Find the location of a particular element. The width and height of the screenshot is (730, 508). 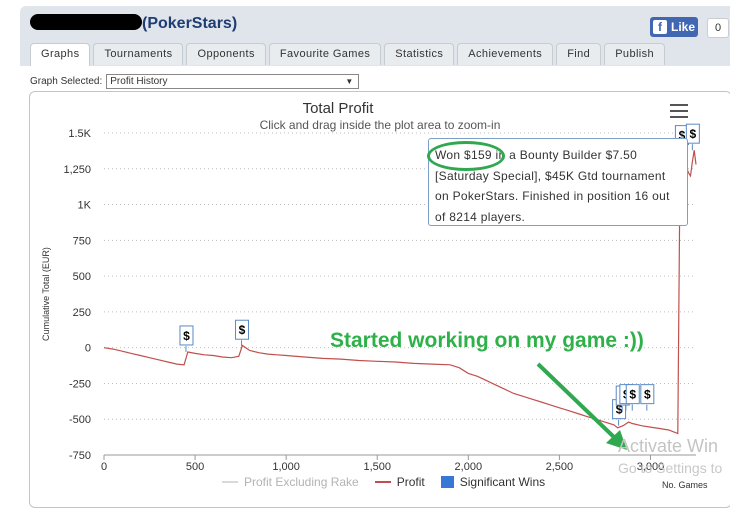

legend-item-significant-wins: Significant Wins is located at coordinates (493, 482).